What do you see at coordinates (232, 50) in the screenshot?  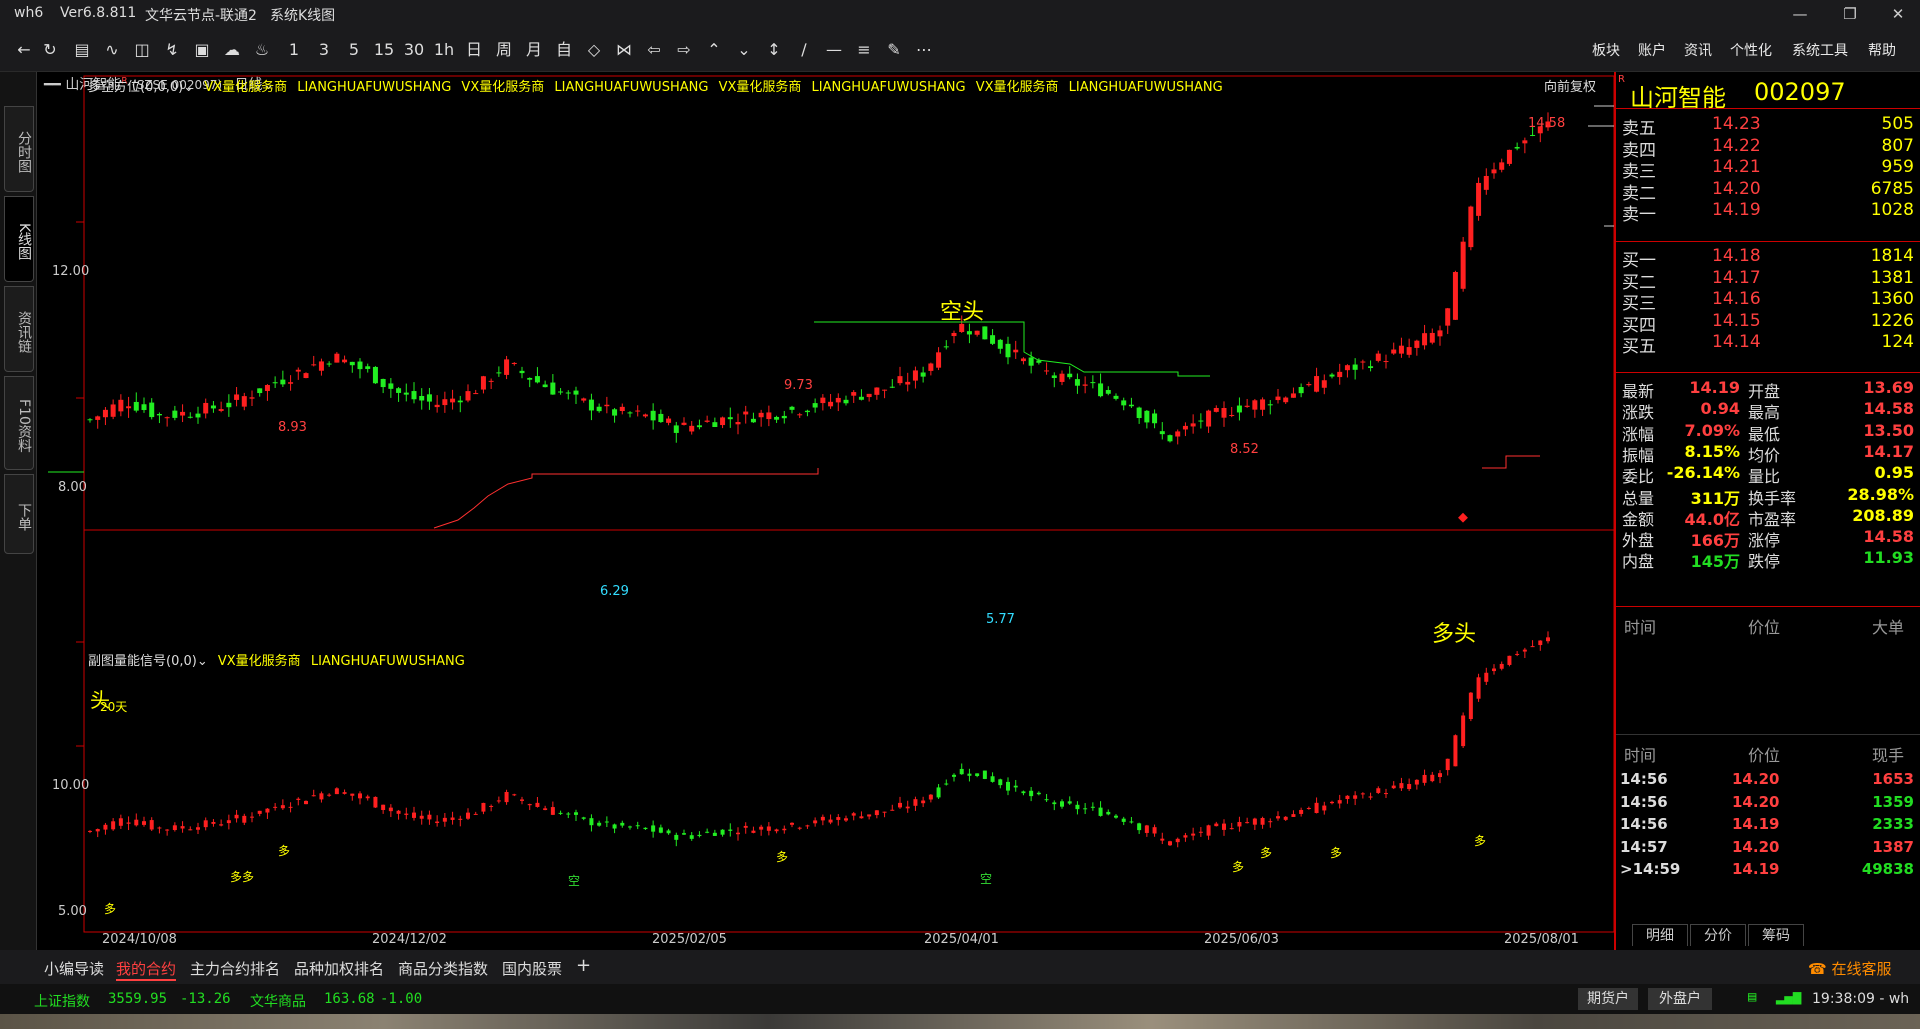 I see `cloud-icon: ☁` at bounding box center [232, 50].